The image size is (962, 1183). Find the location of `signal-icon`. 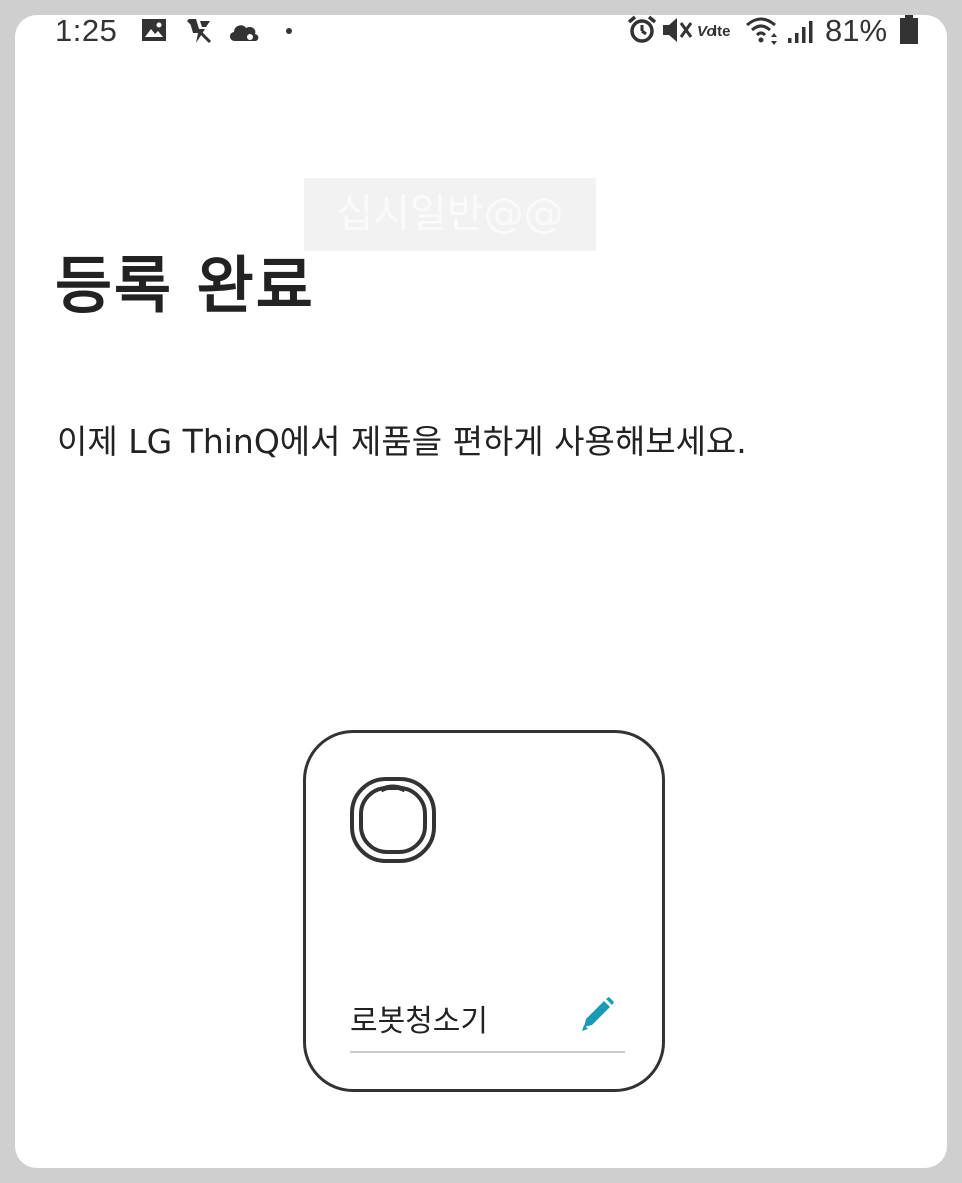

signal-icon is located at coordinates (800, 32).